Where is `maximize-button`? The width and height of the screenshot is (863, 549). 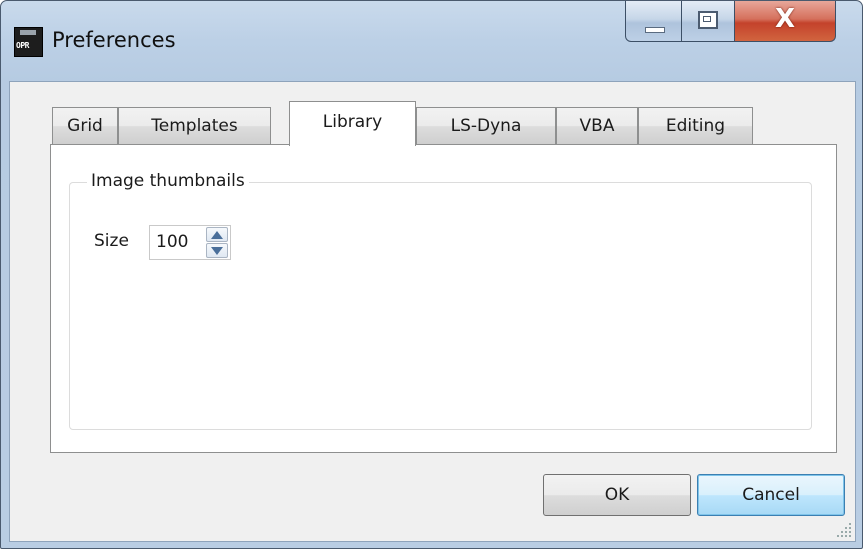
maximize-button is located at coordinates (708, 21).